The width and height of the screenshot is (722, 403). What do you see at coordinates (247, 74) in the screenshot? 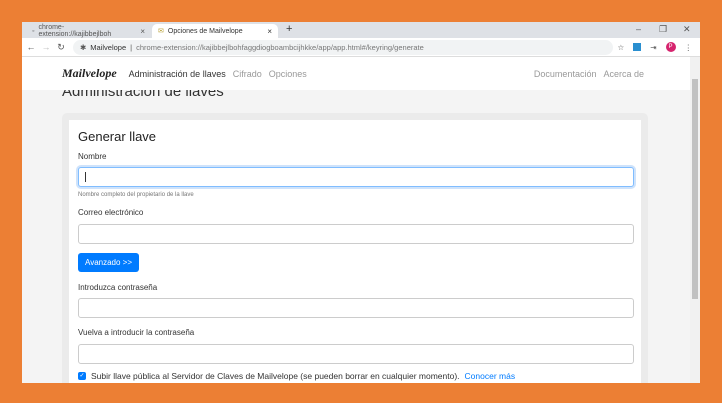
I see `nav-encrypt: Cifrado` at bounding box center [247, 74].